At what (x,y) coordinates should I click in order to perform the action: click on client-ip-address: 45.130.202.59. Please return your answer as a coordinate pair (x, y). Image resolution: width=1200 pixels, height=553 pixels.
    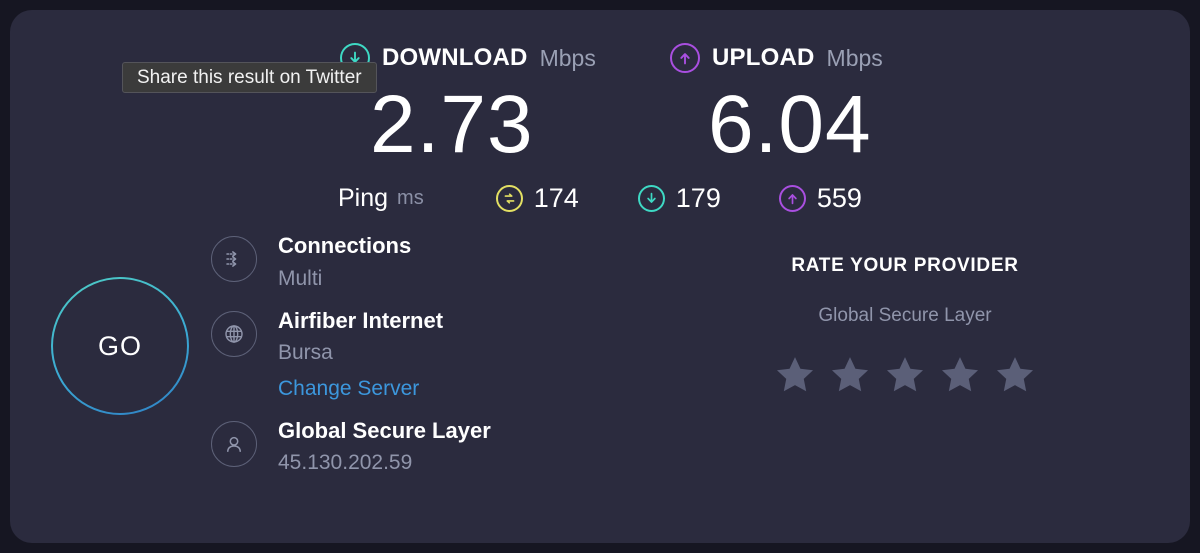
    Looking at the image, I should click on (345, 463).